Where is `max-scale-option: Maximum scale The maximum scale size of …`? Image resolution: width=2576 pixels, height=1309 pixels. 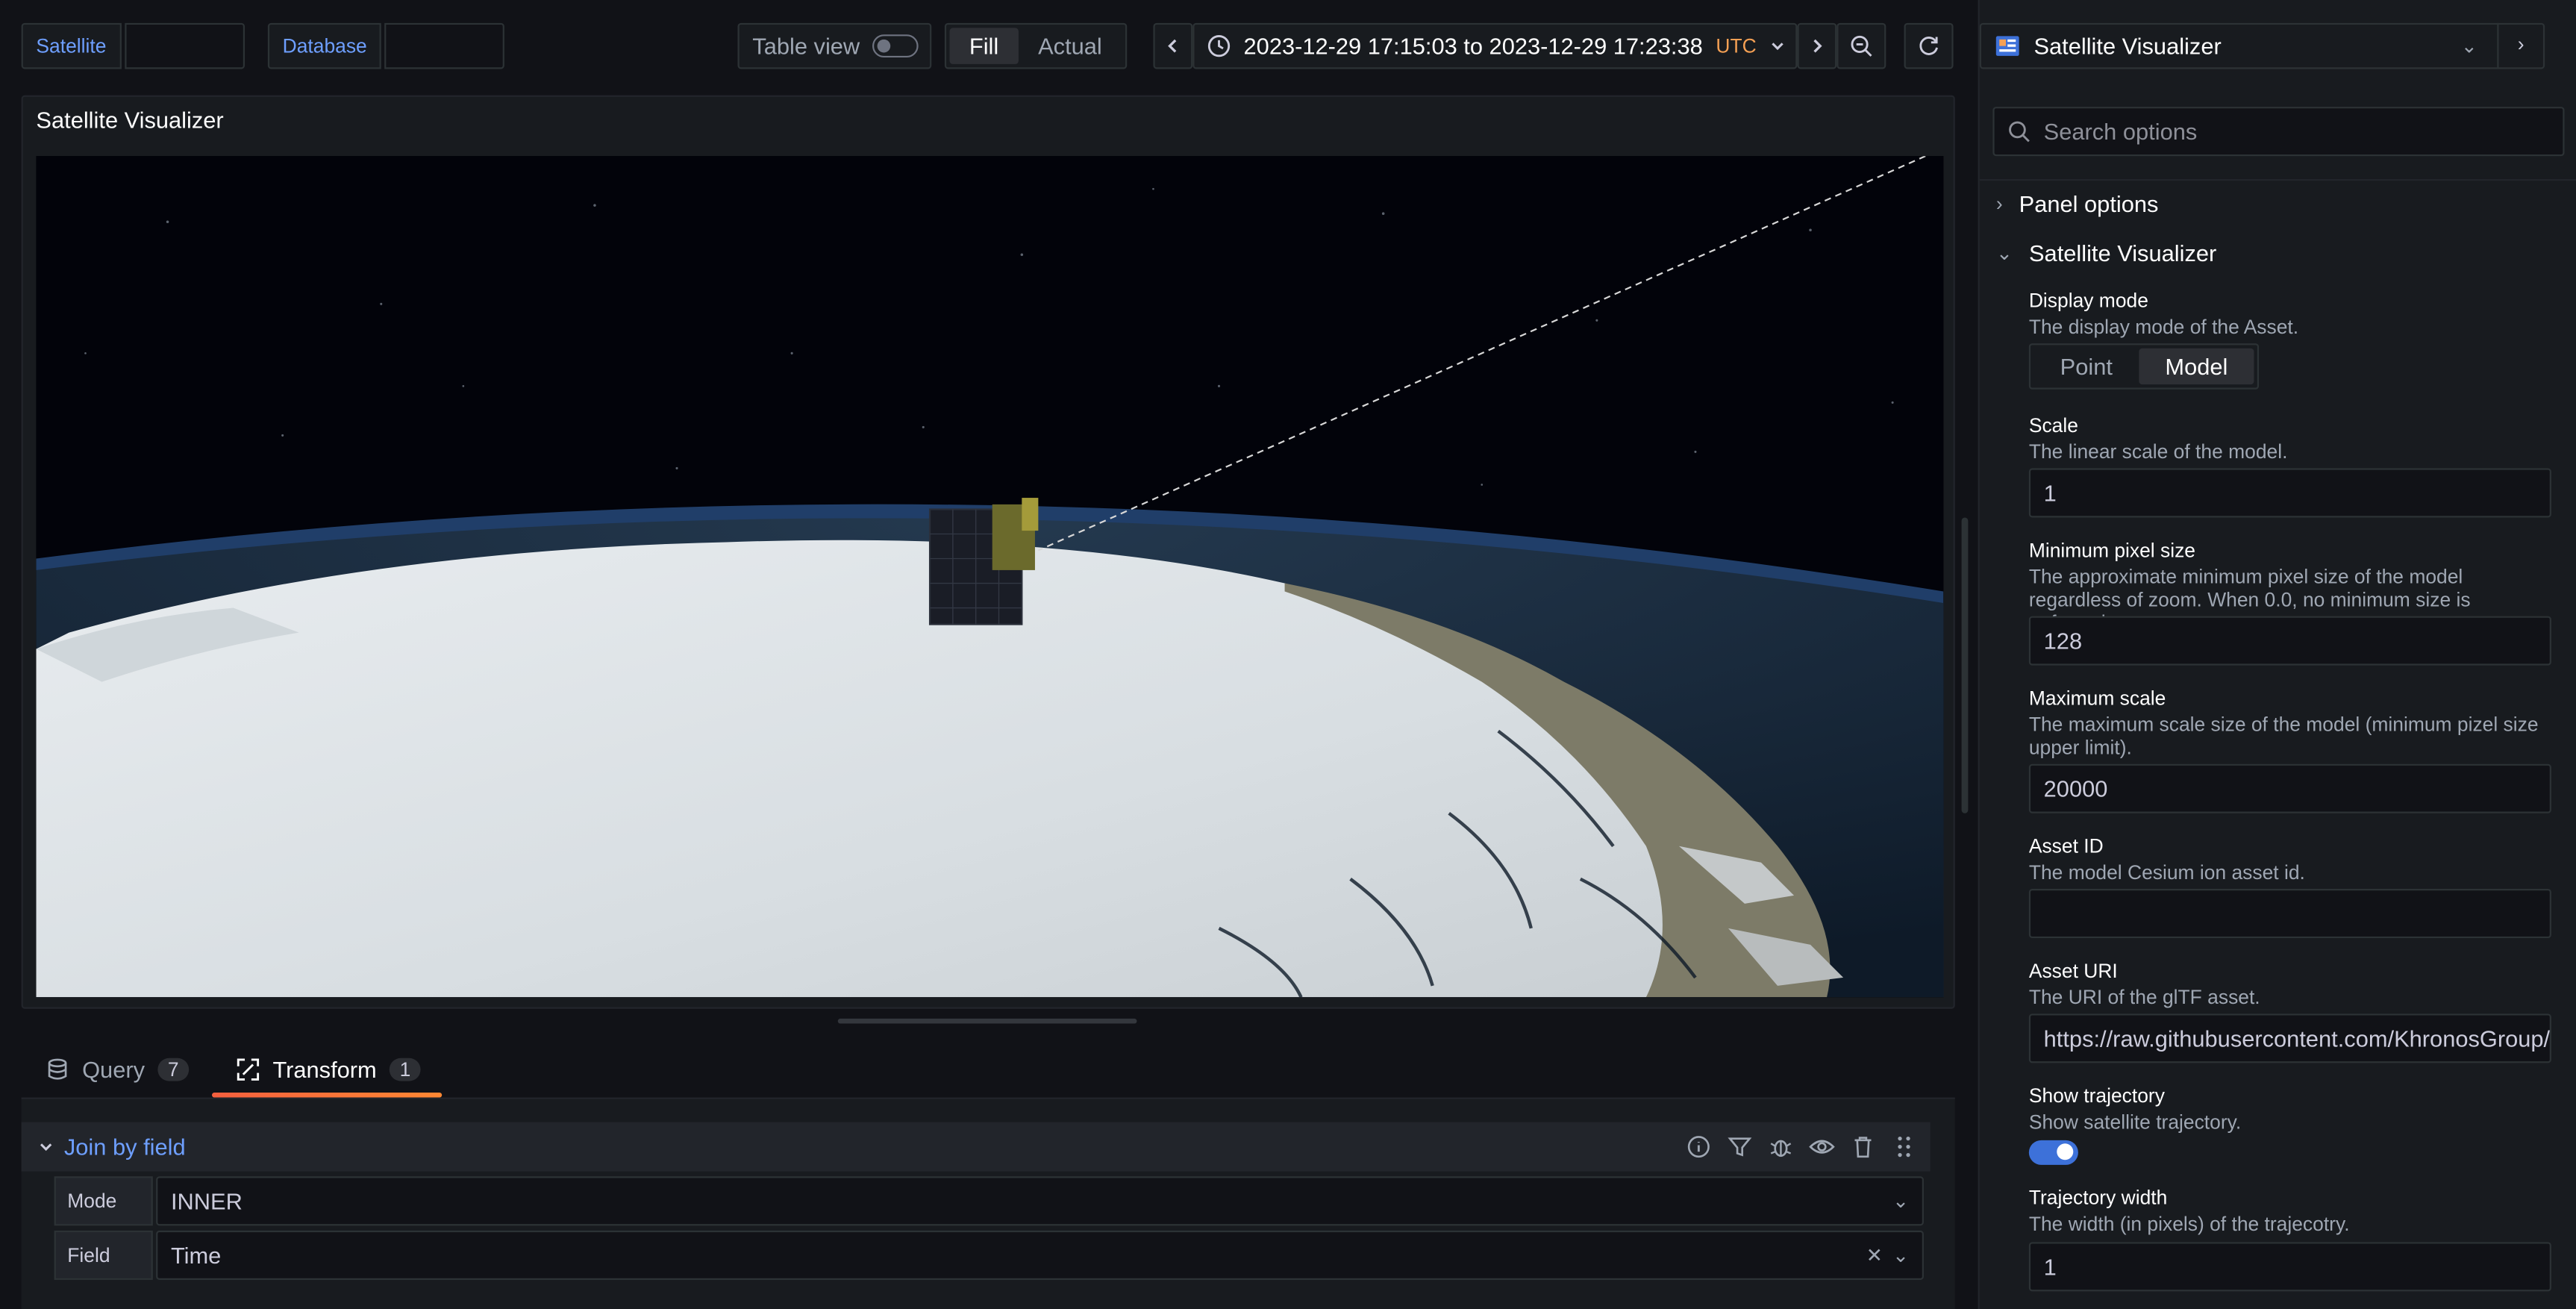 max-scale-option: Maximum scale The maximum scale size of … is located at coordinates (2290, 723).